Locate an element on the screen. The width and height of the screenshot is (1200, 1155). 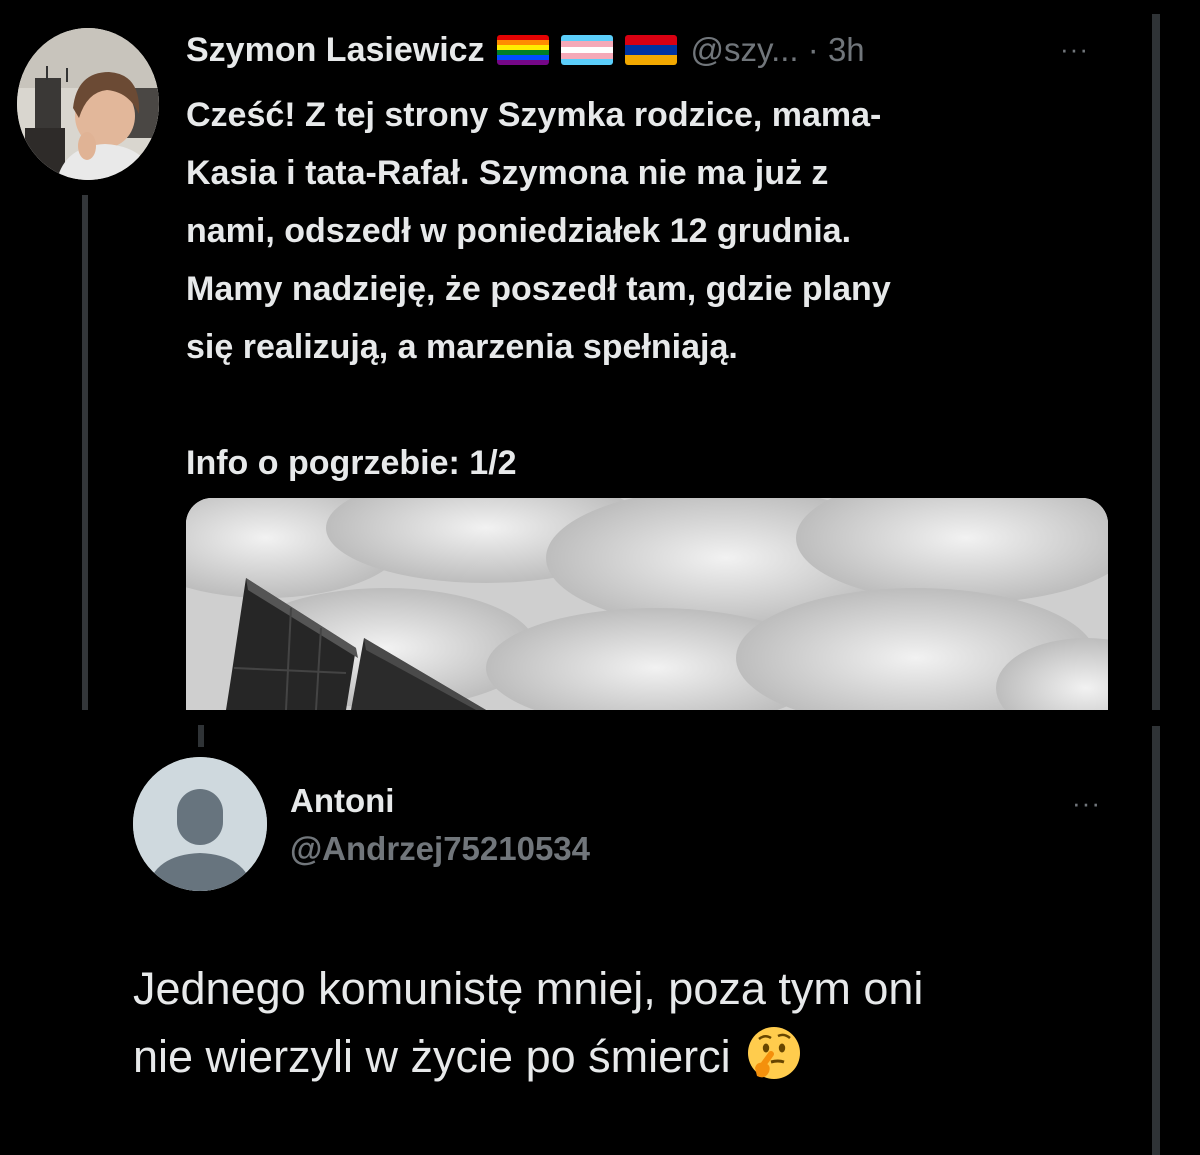
tweet-info-line: Info o pogrzebie: 1/2 is located at coordinates (351, 463).